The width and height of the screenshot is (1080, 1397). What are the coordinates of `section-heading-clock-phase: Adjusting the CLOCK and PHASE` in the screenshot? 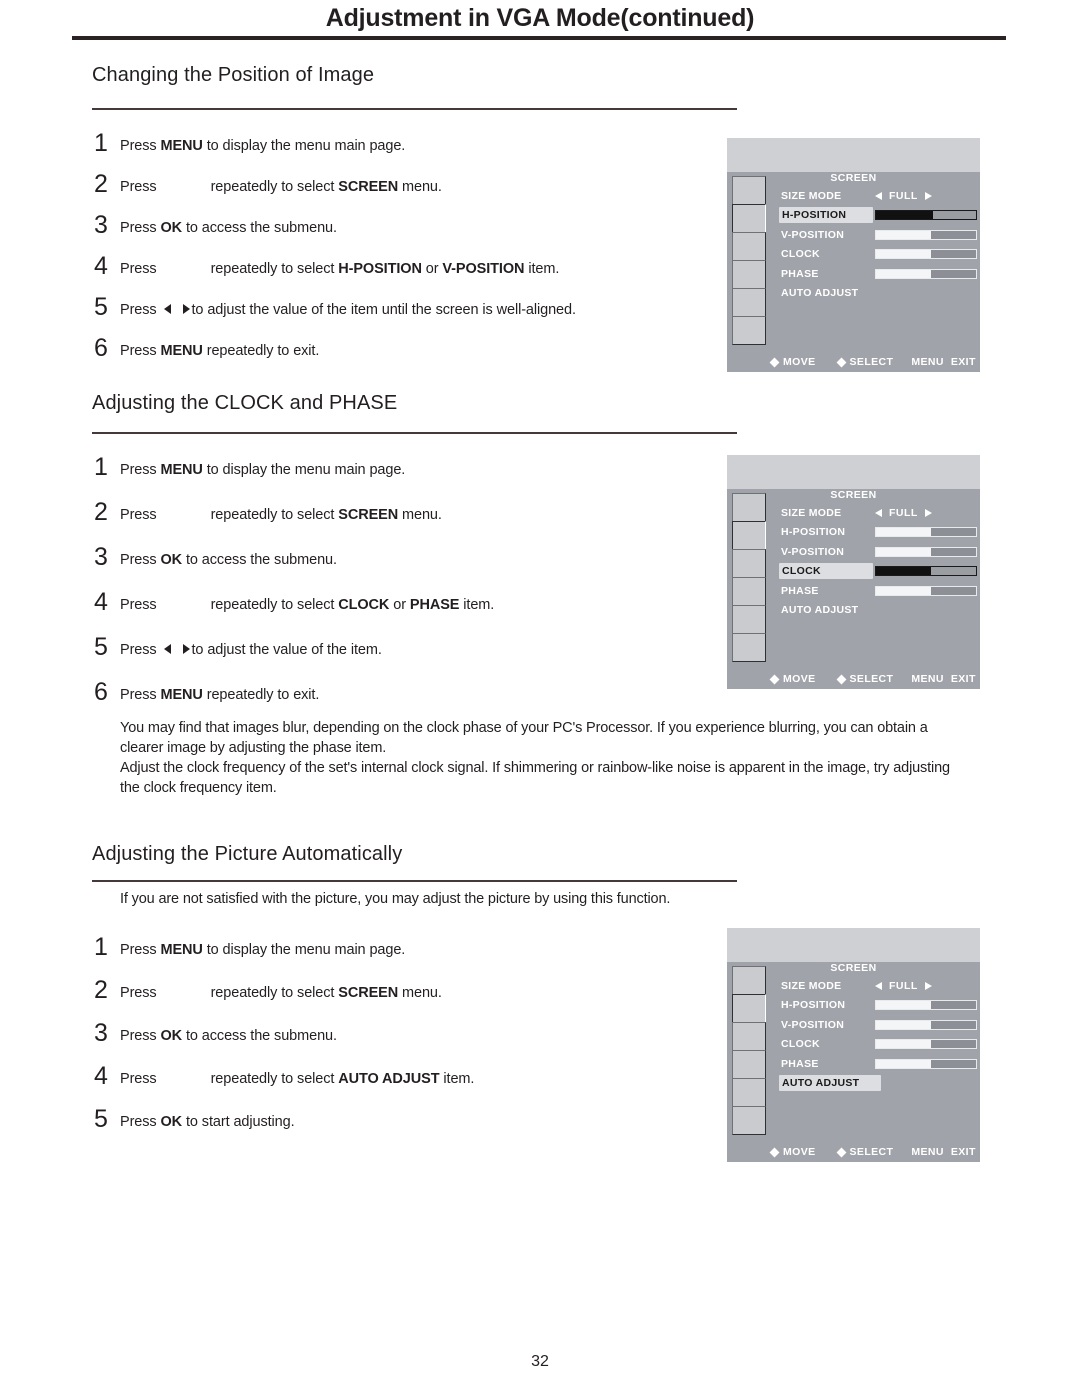 It's located at (245, 403).